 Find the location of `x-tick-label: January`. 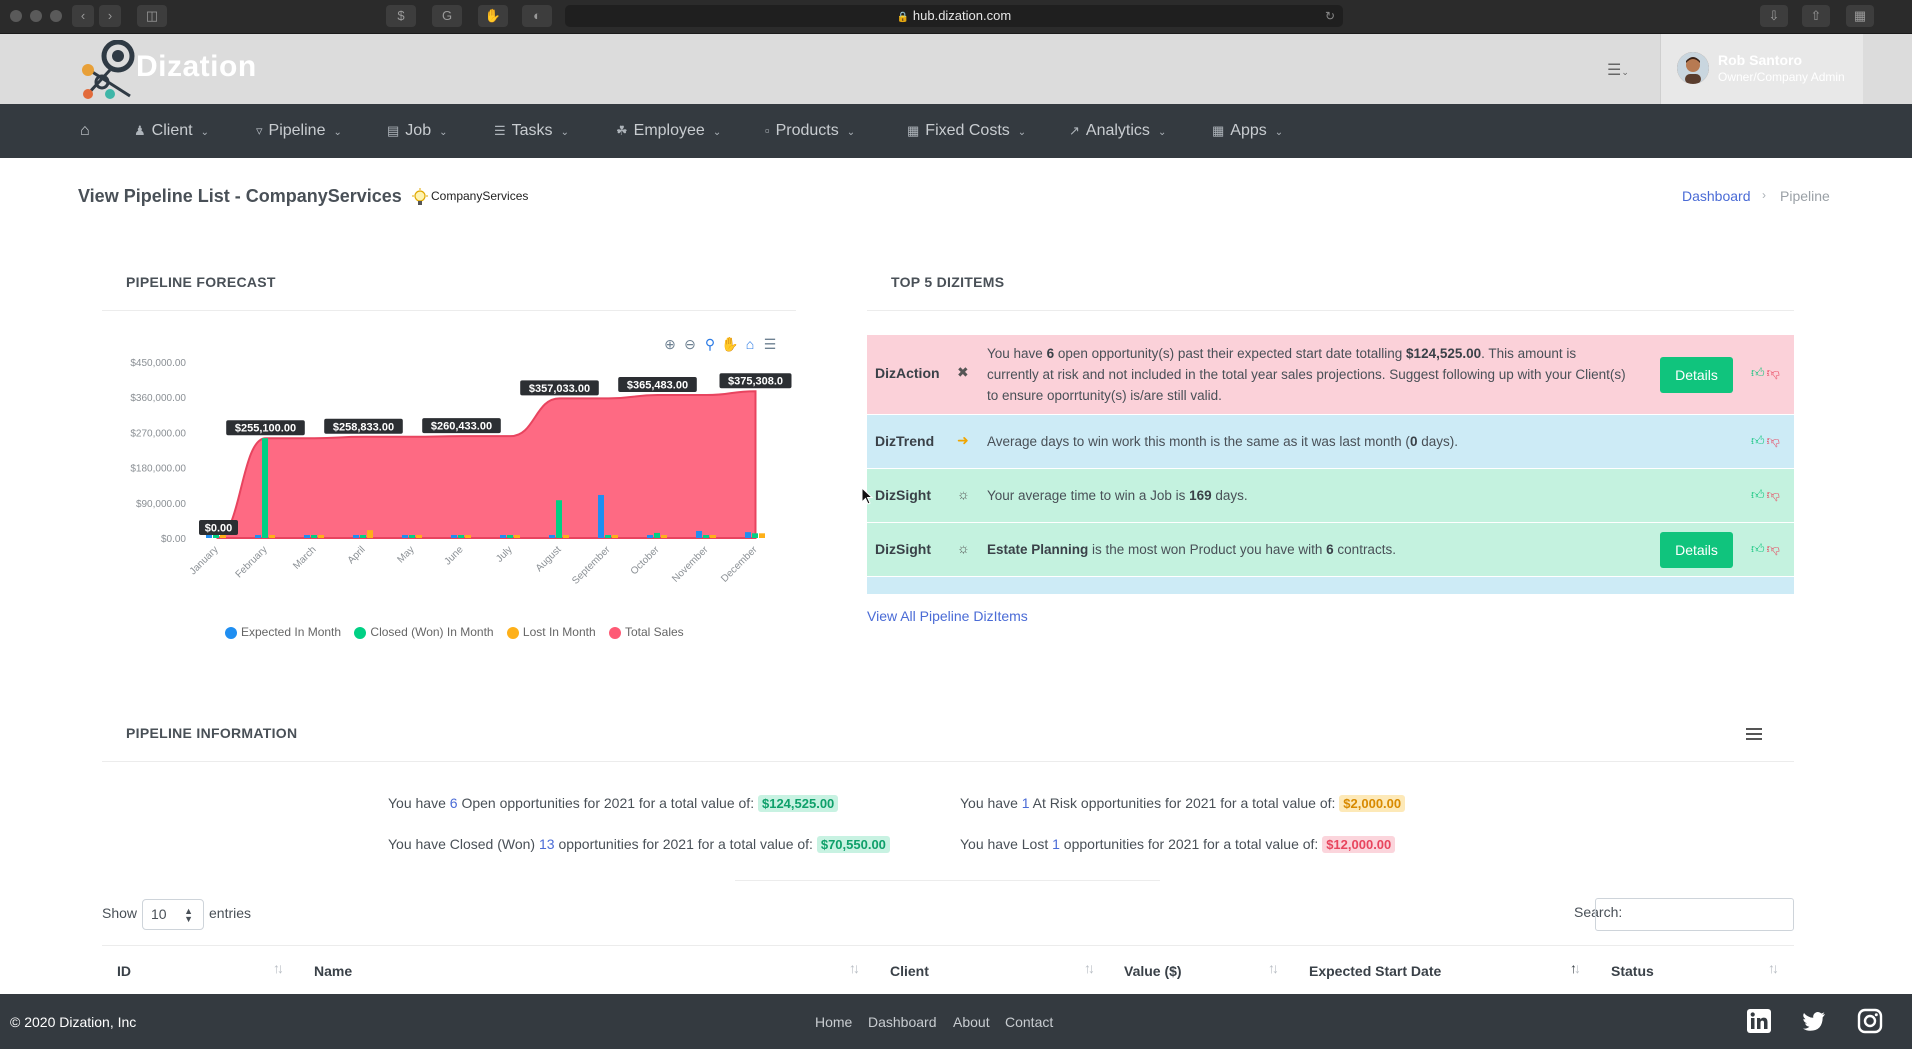

x-tick-label: January is located at coordinates (204, 560).